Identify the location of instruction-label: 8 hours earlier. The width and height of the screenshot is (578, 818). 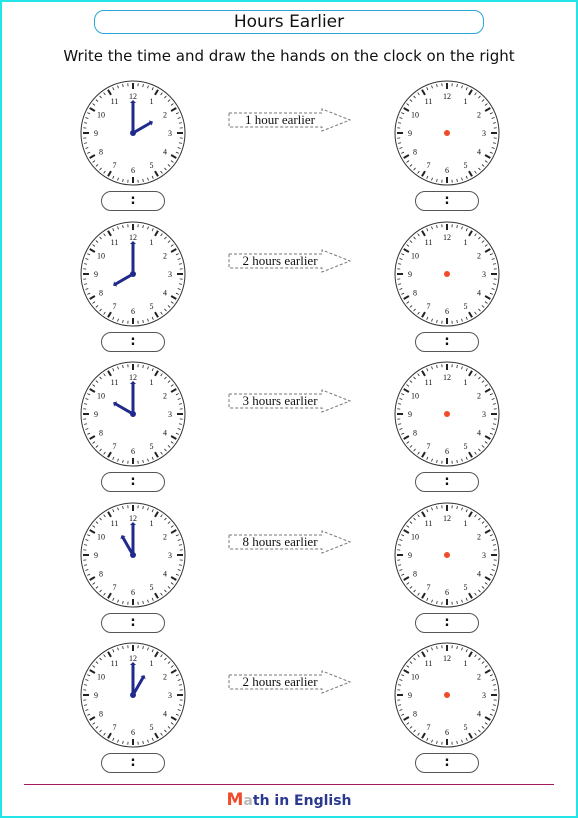
(280, 541).